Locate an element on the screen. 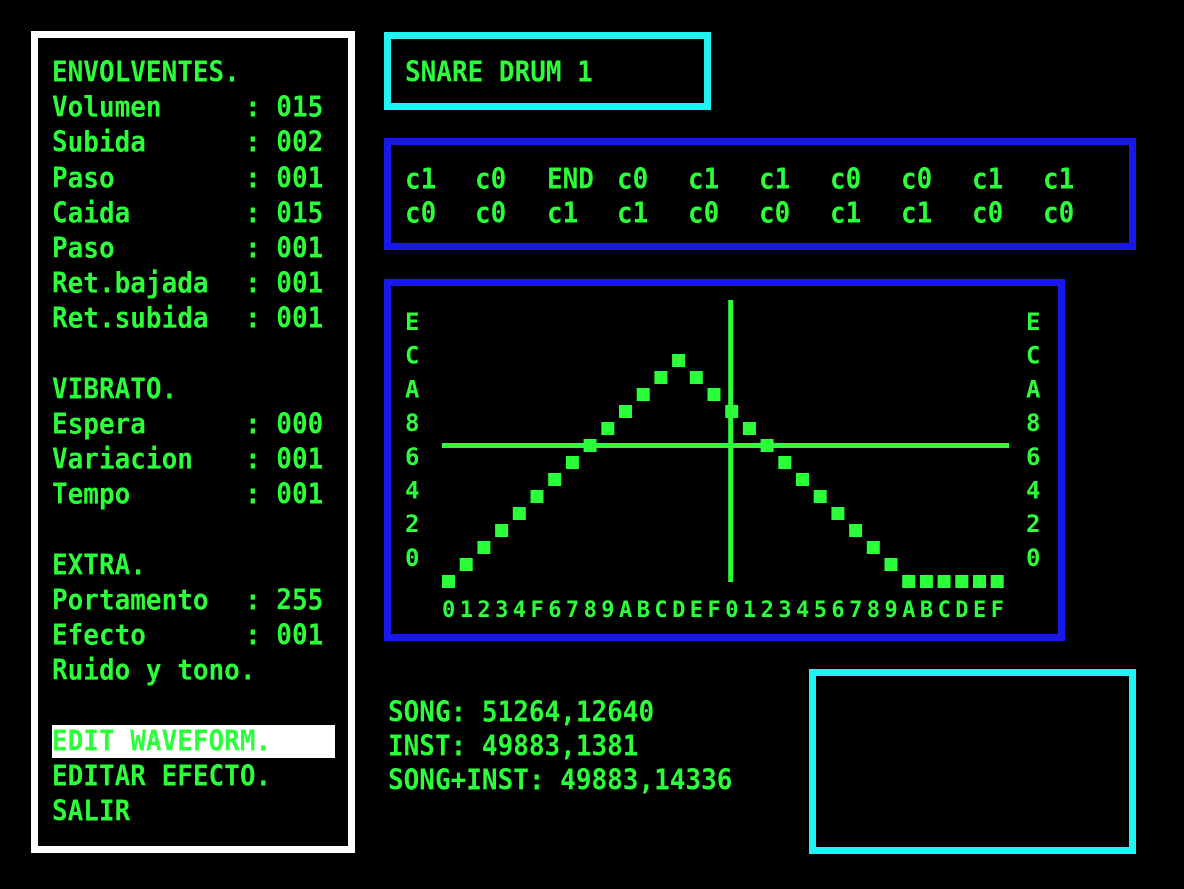 The width and height of the screenshot is (1184, 889). y-tick-label-left: 8 is located at coordinates (412, 423).